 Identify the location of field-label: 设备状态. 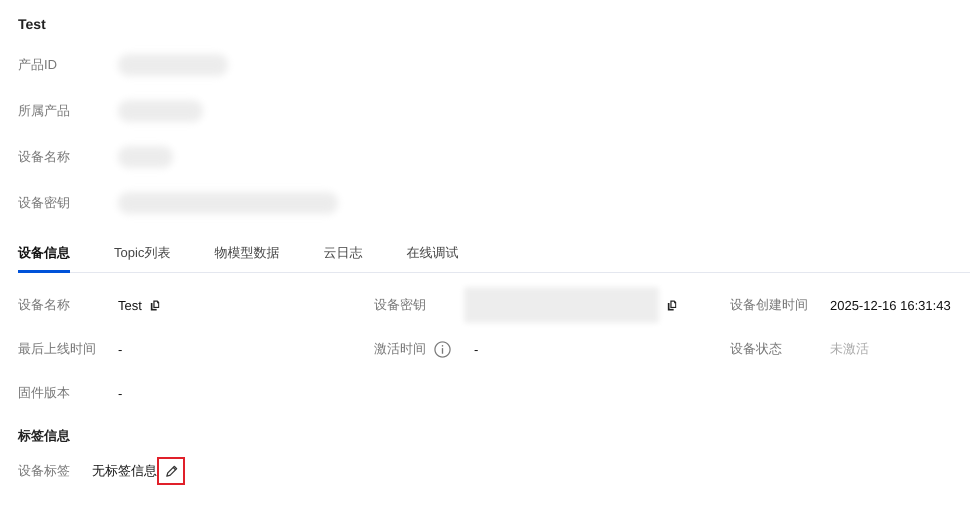
(756, 349).